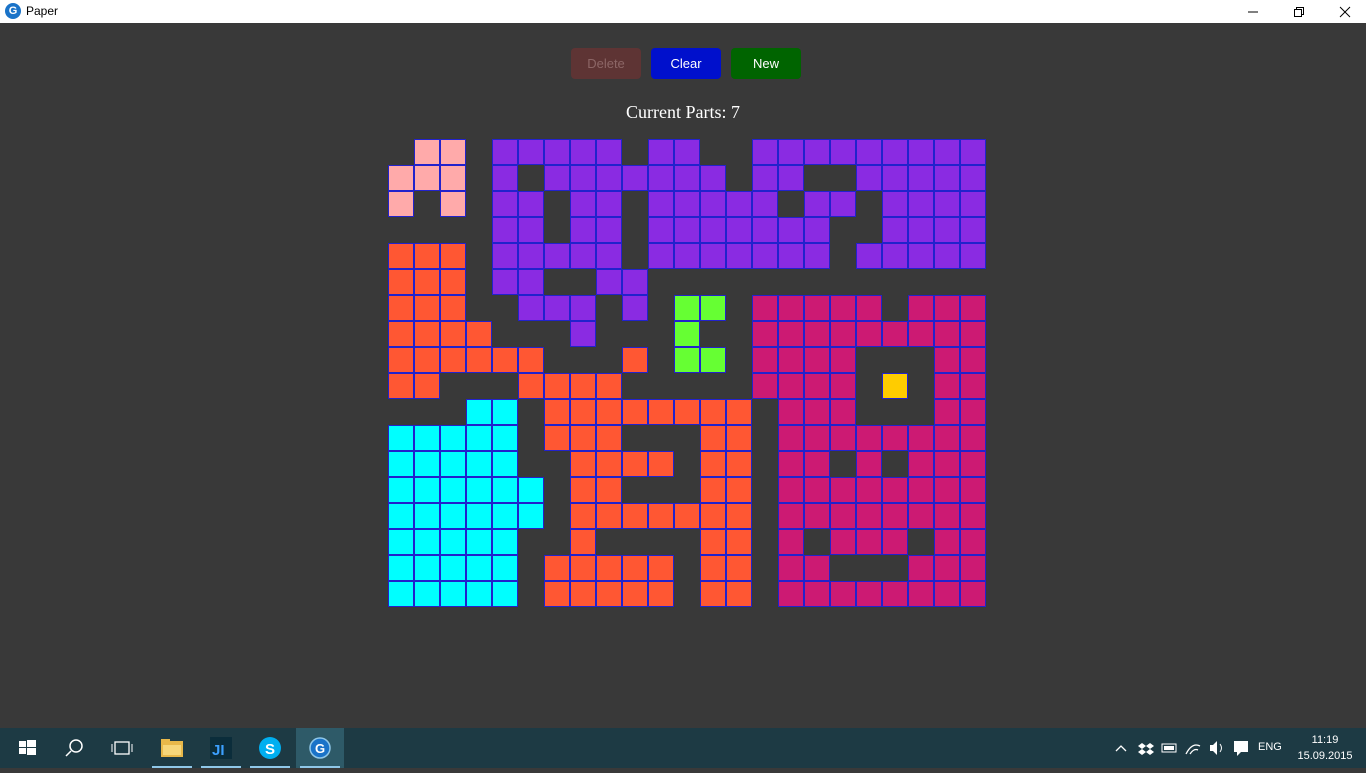 The image size is (1366, 773). I want to click on paper-app-button: G, so click(320, 748).